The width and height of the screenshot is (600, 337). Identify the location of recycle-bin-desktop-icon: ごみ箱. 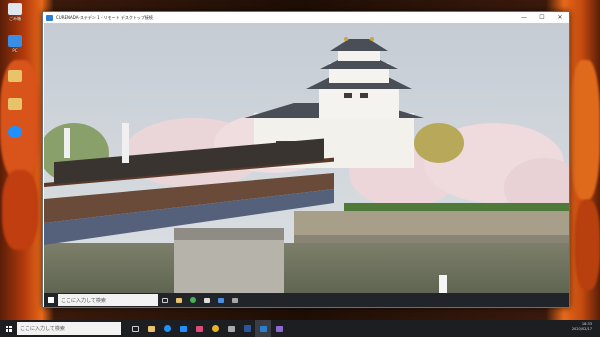
(15, 12).